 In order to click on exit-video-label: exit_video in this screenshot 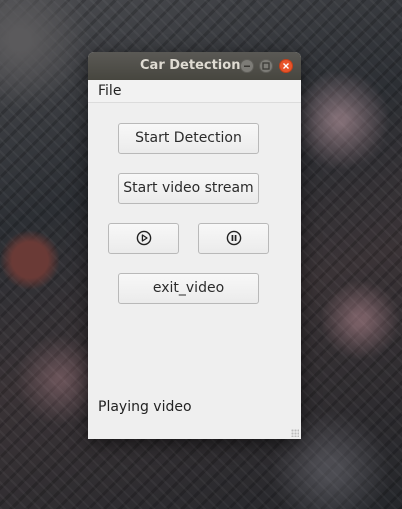, I will do `click(188, 288)`.